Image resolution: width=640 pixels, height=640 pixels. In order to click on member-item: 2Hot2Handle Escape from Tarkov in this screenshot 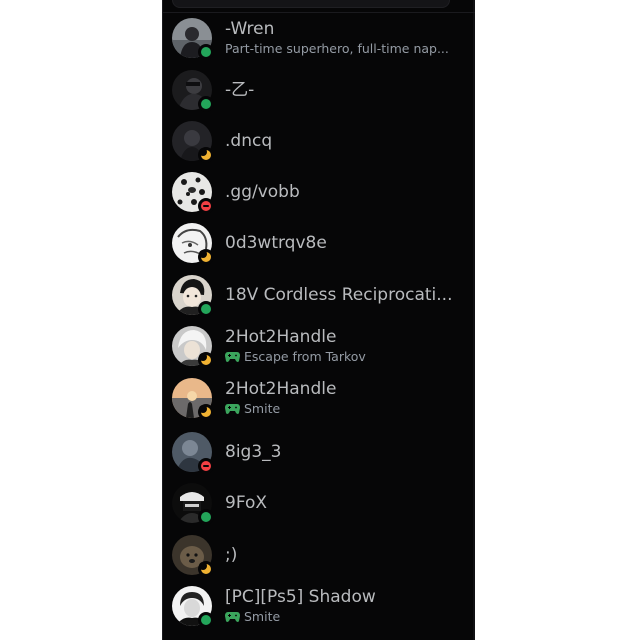, I will do `click(318, 346)`.